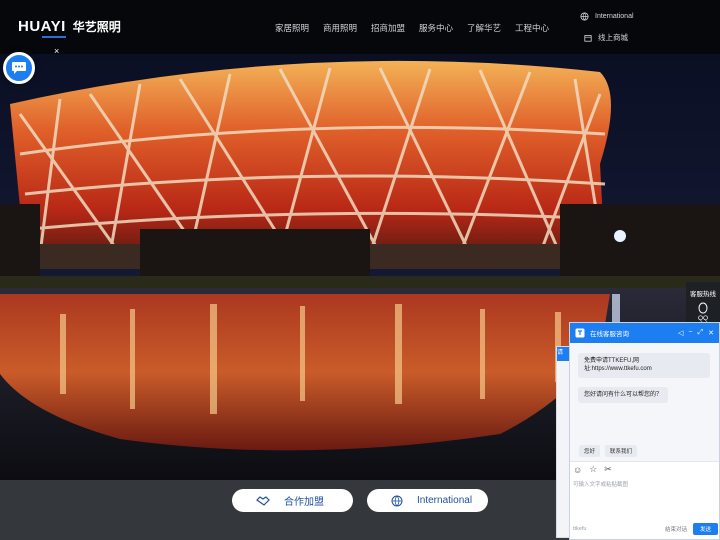  What do you see at coordinates (563, 442) in the screenshot?
I see `chat-window-back: 请` at bounding box center [563, 442].